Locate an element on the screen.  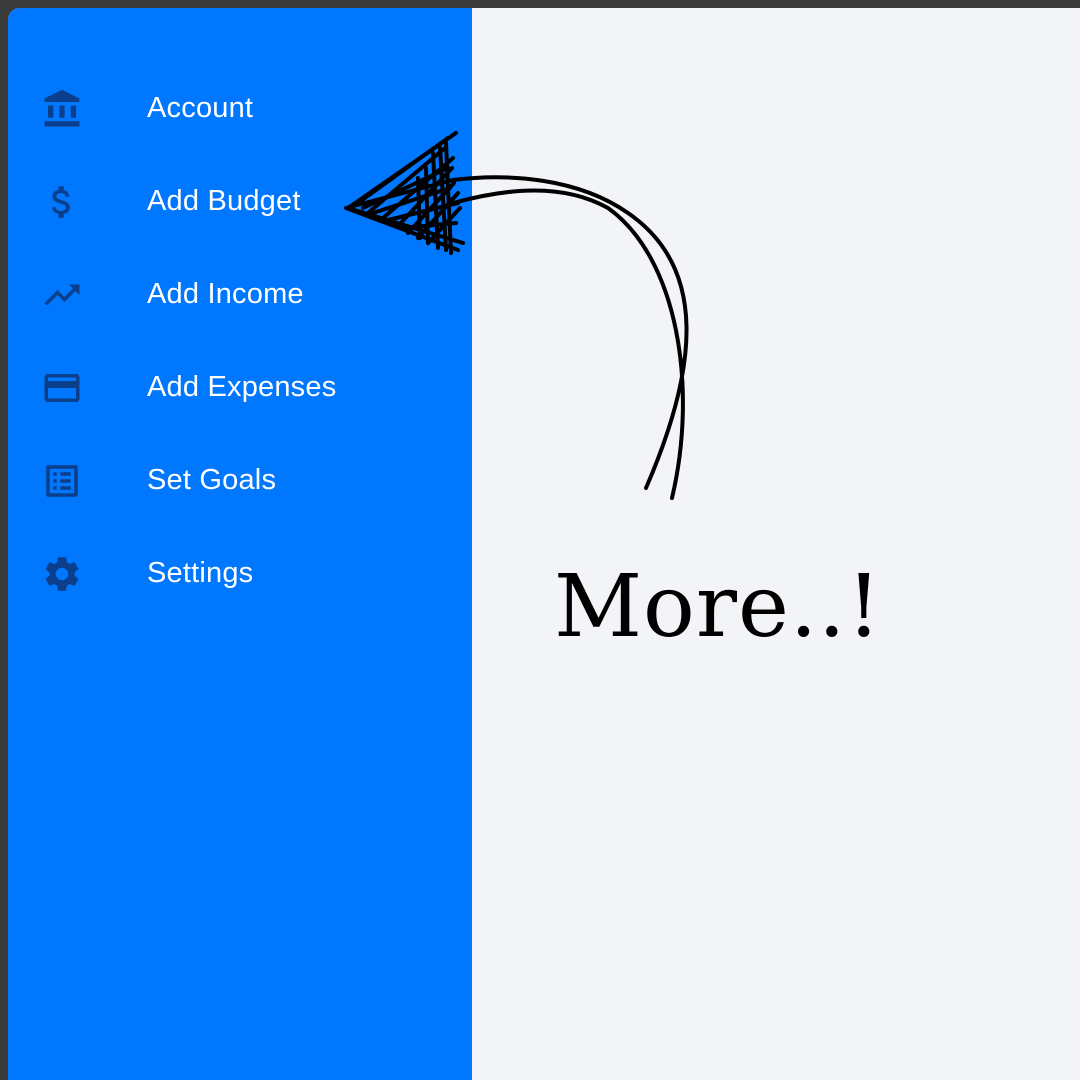
dollar-icon is located at coordinates (62, 202).